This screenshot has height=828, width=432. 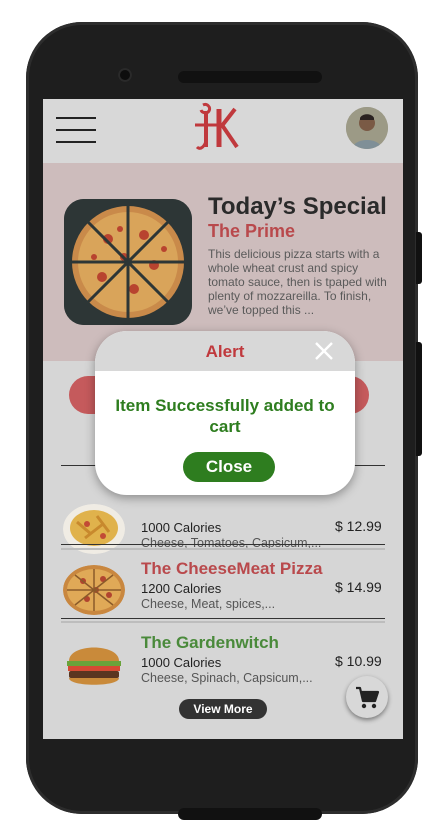 I want to click on item-price: $ 12.99, so click(x=358, y=526).